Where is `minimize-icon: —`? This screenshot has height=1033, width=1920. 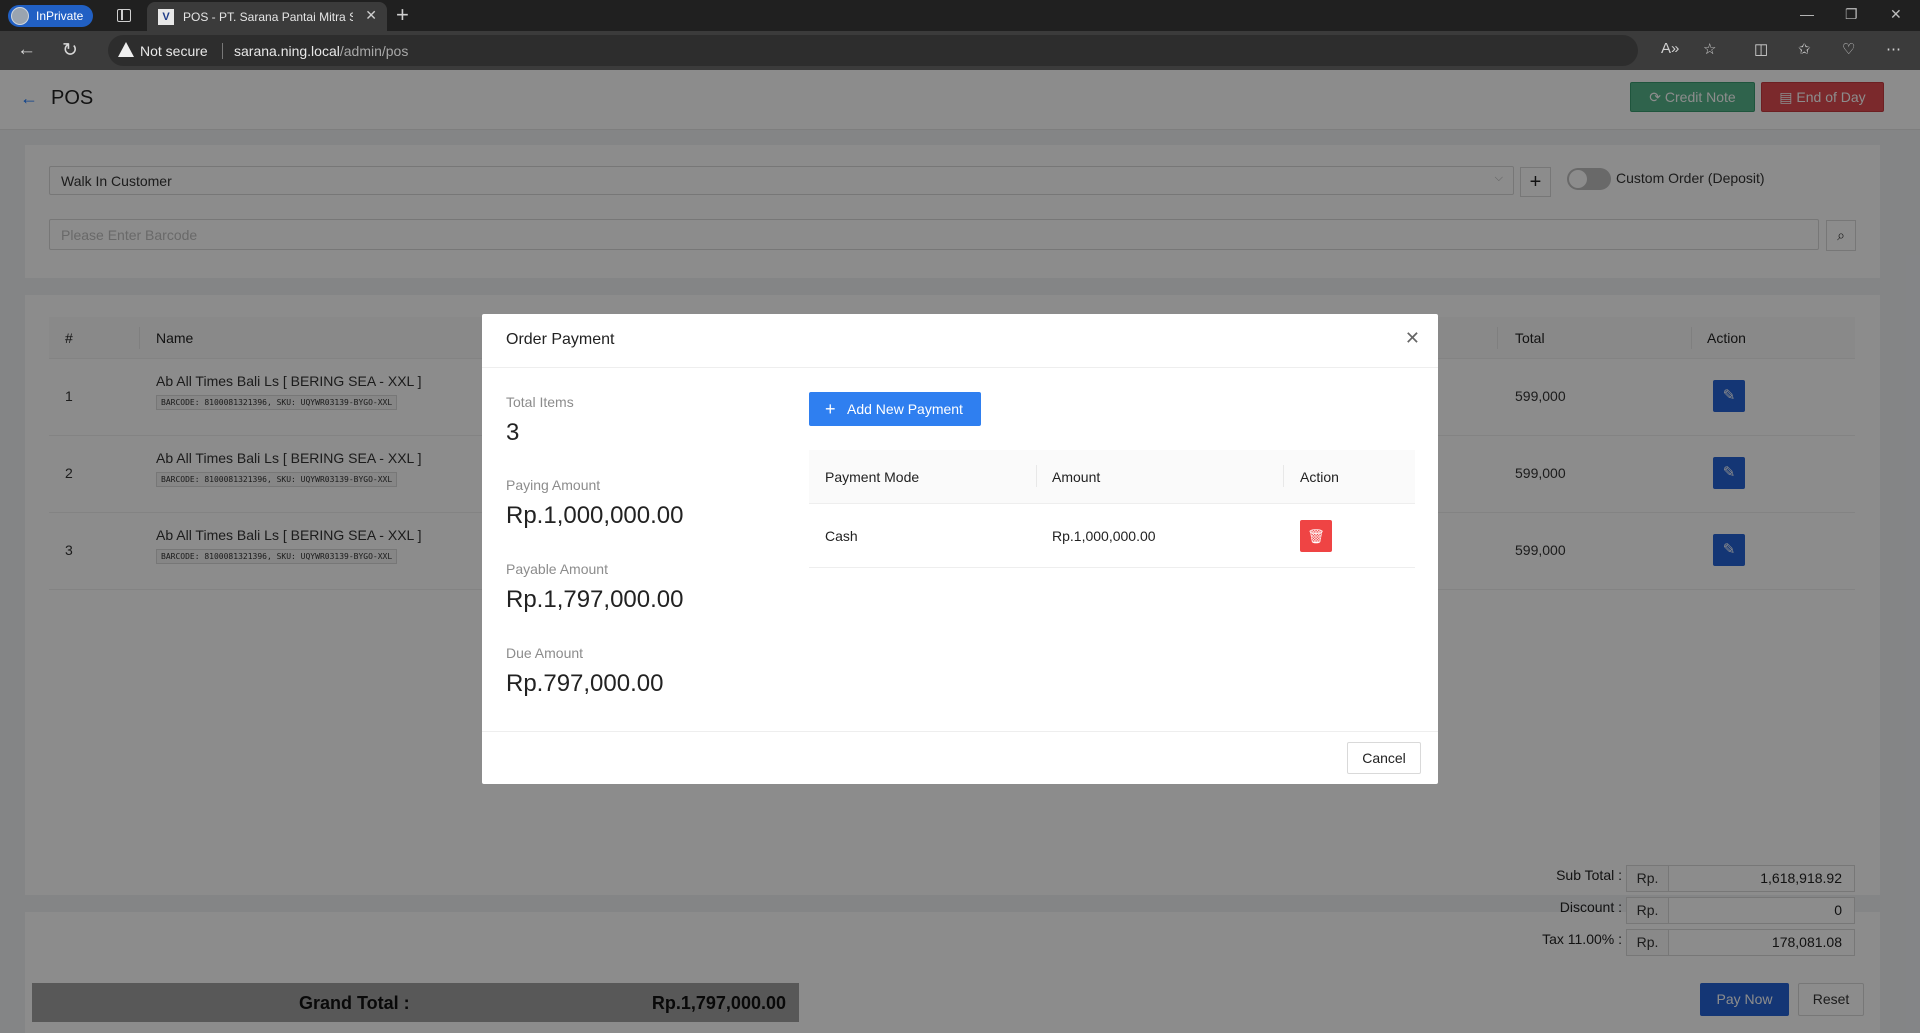
minimize-icon: — is located at coordinates (1807, 14).